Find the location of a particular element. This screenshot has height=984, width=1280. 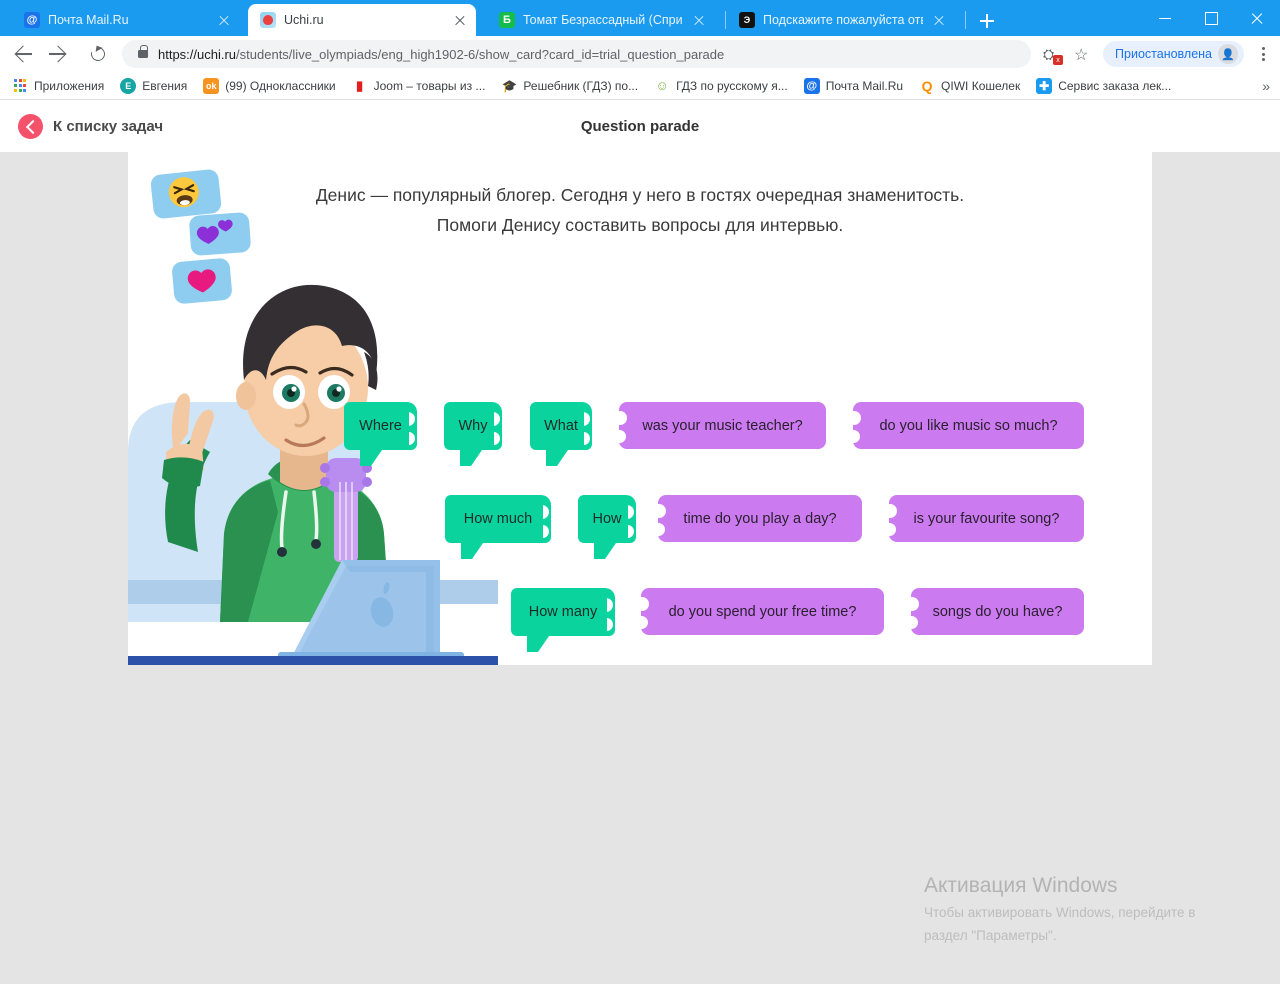

bubble-text: time do you play a day? is located at coordinates (760, 518).